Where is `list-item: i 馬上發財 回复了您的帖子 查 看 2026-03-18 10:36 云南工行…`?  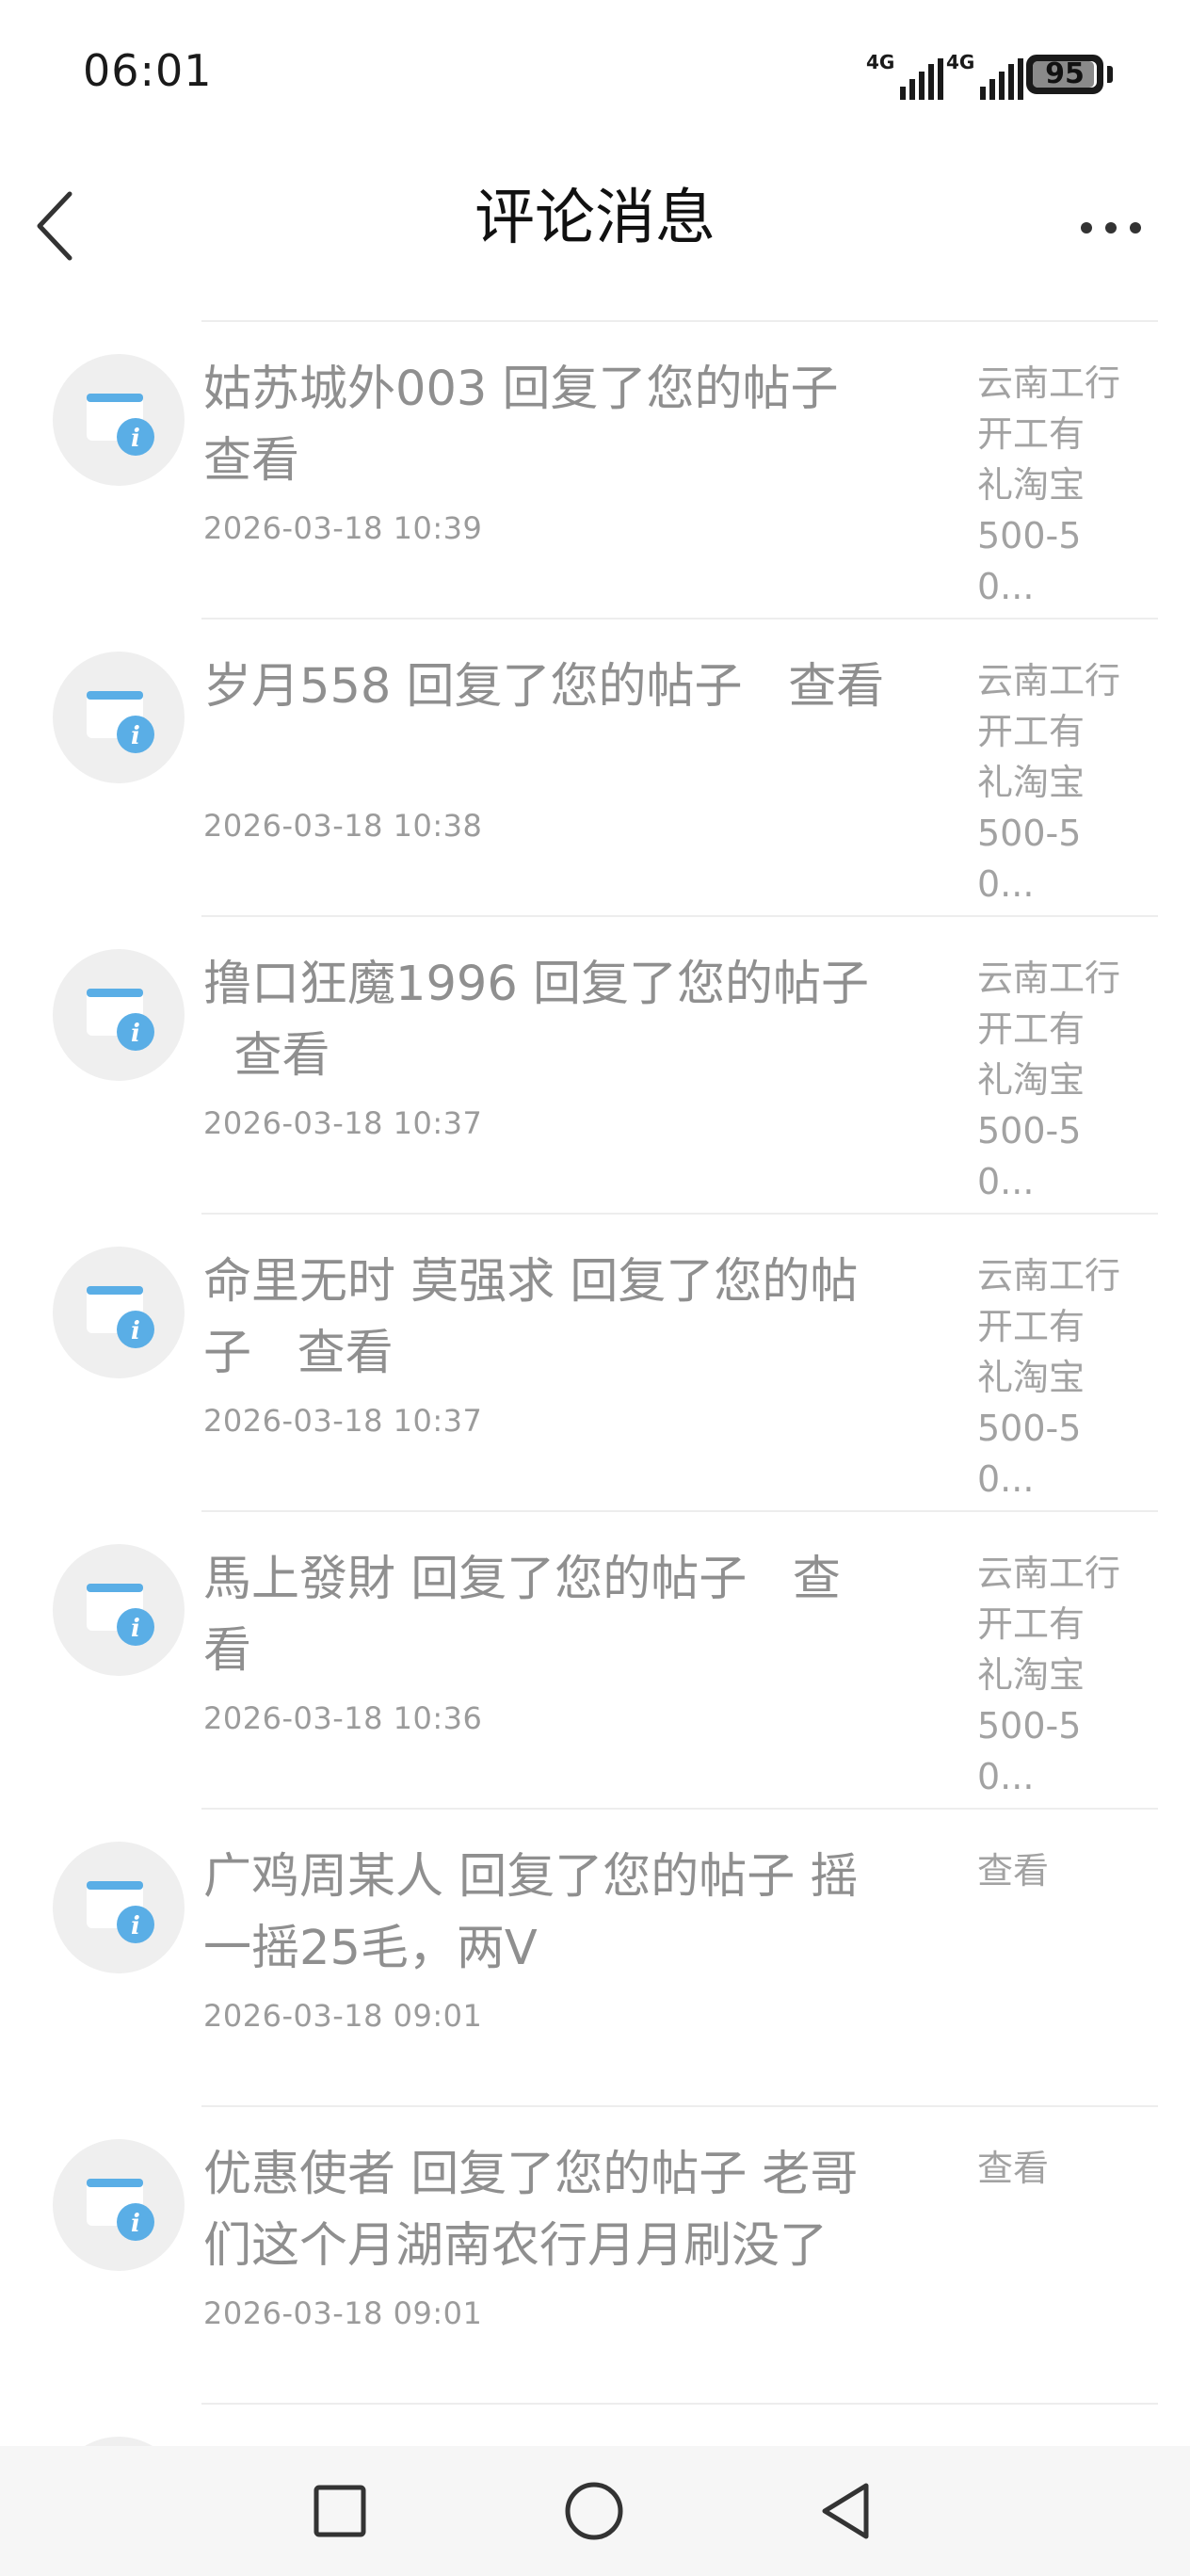 list-item: i 馬上發財 回复了您的帖子 查 看 2026-03-18 10:36 云南工行… is located at coordinates (595, 1659).